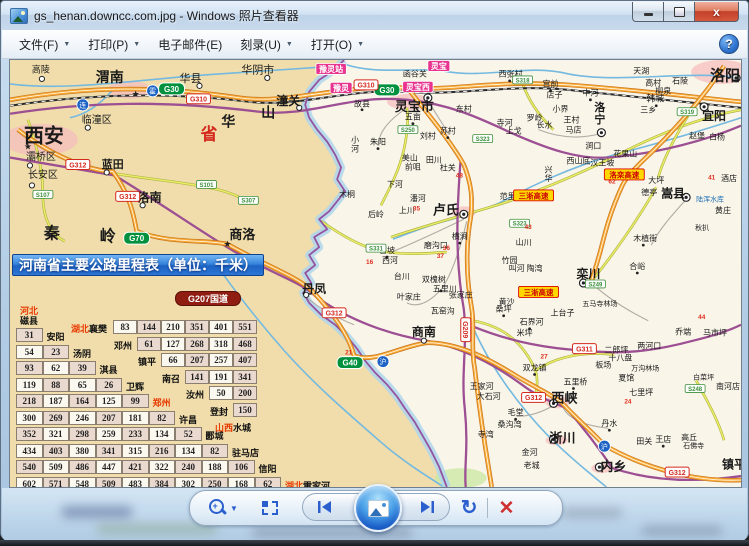 The width and height of the screenshot is (749, 546). I want to click on distance-cell: 351, so click(197, 327).